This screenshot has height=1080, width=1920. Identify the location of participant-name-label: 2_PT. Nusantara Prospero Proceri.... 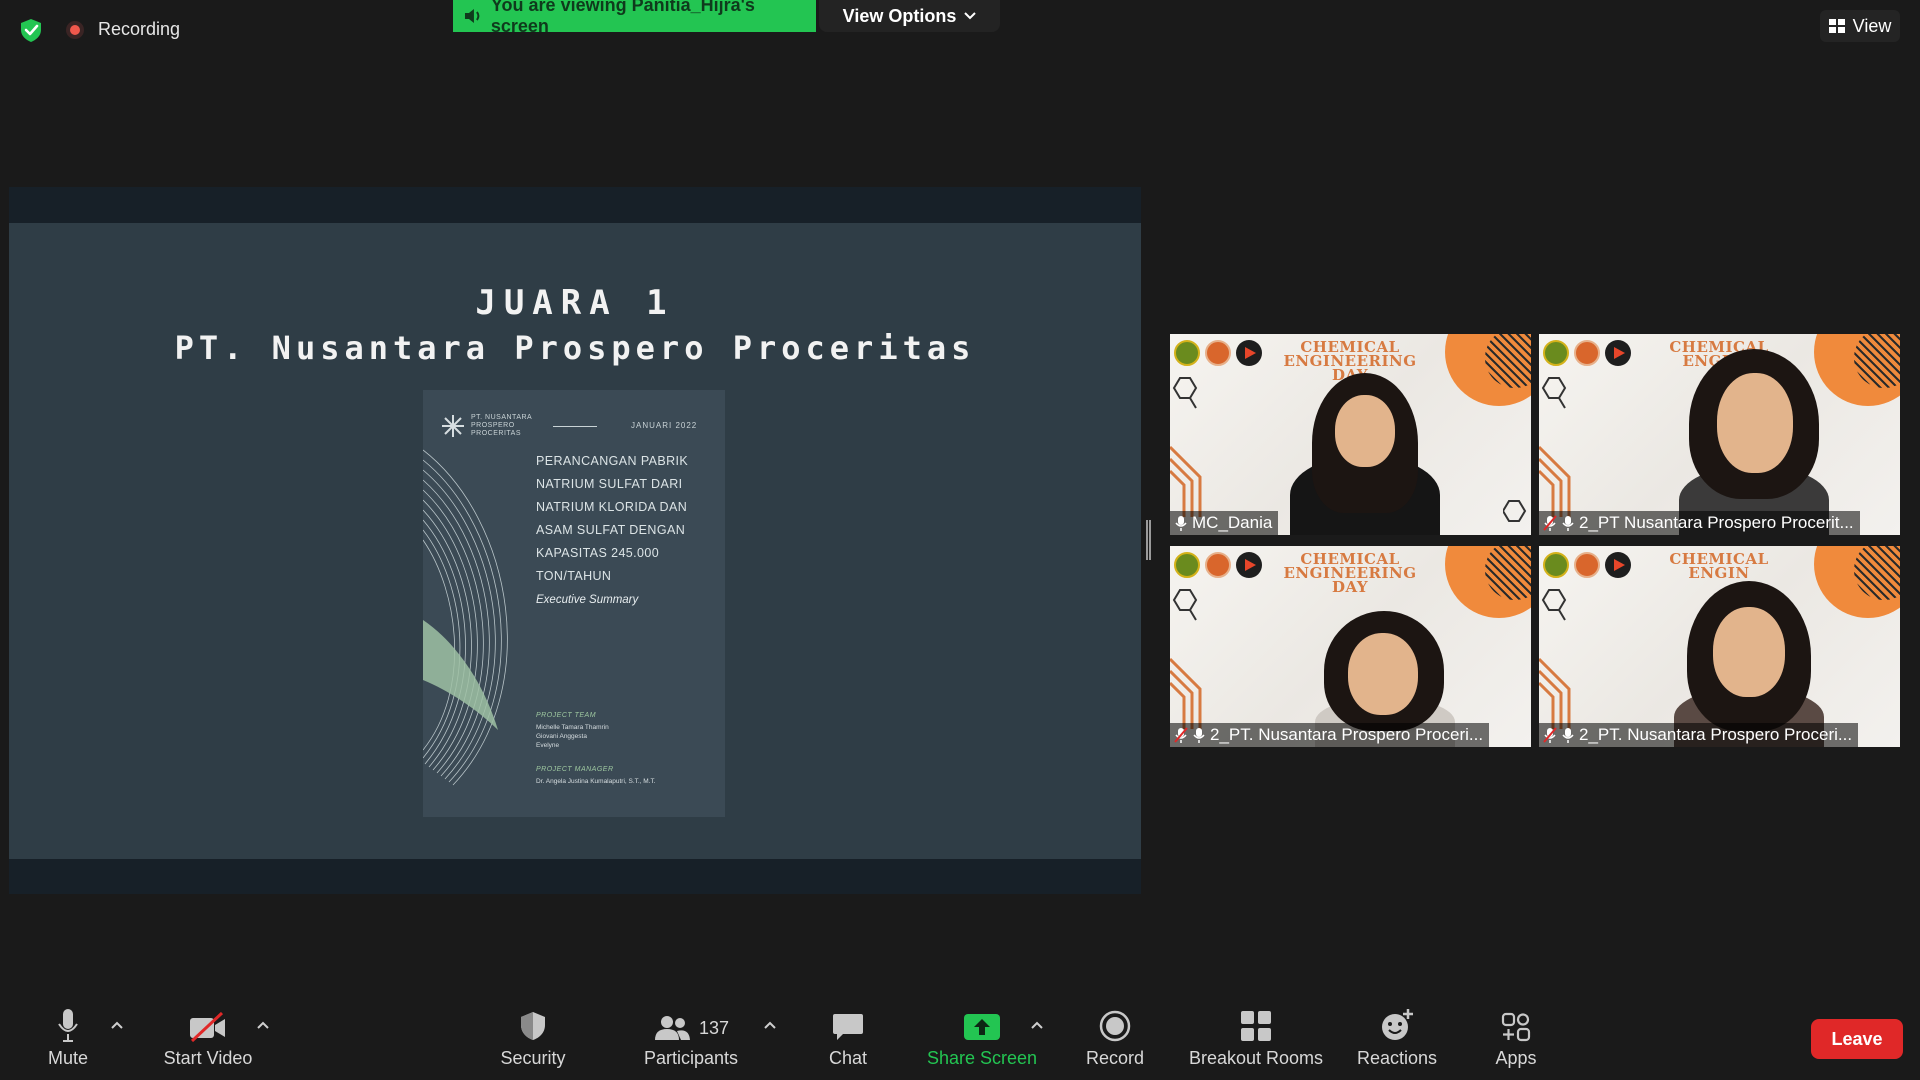
(1699, 735).